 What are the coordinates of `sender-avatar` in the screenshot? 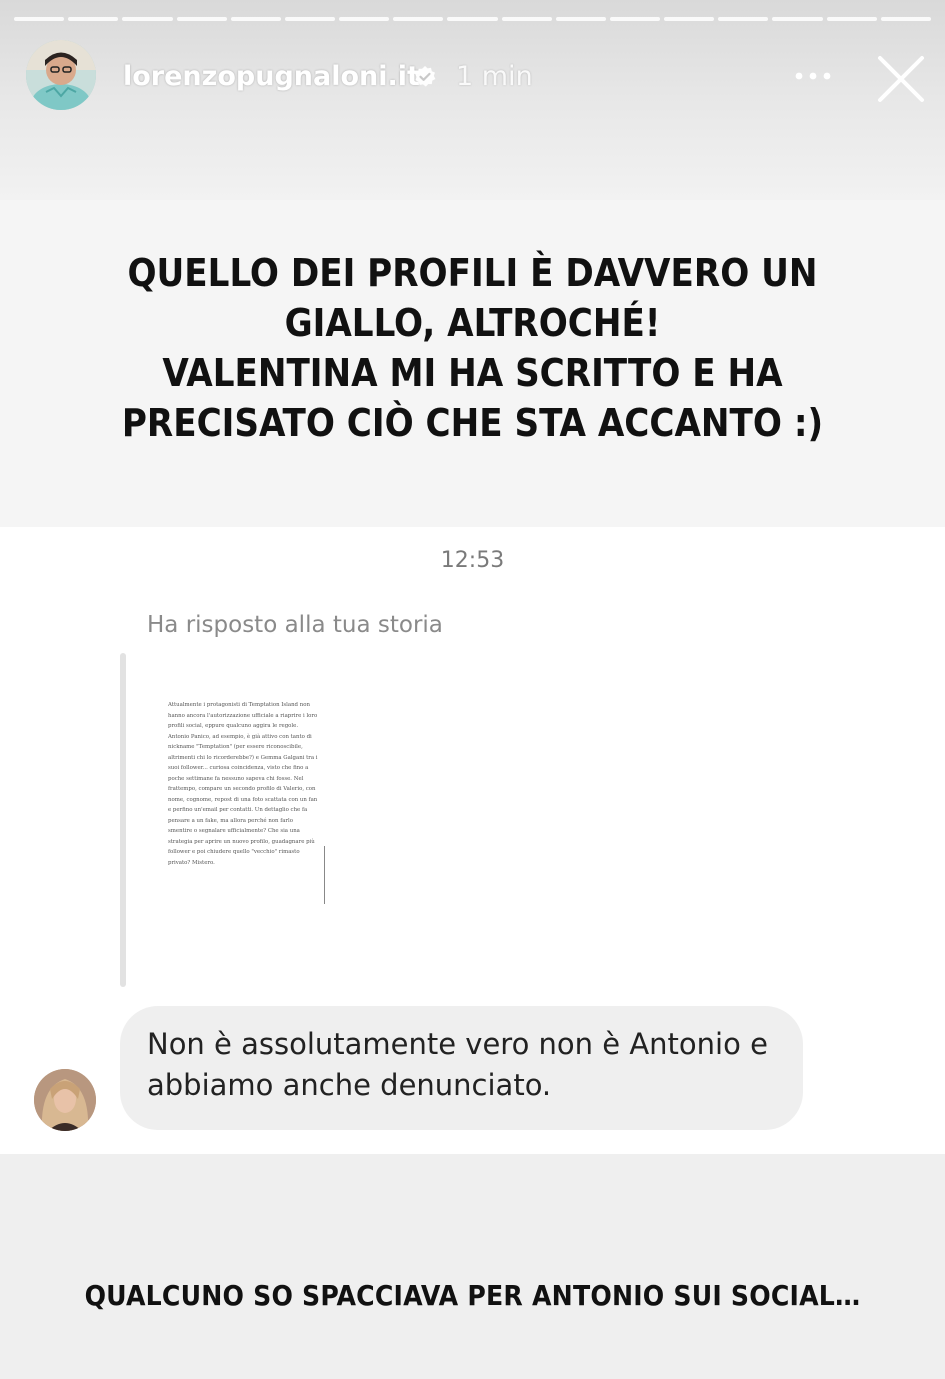 It's located at (65, 1100).